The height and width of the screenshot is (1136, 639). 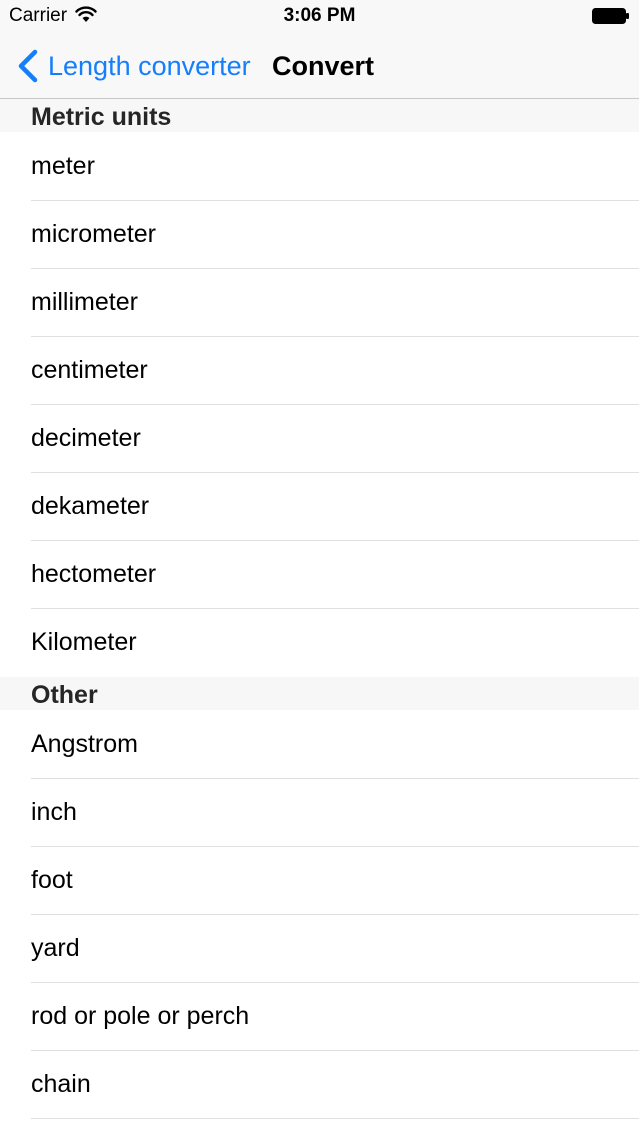 What do you see at coordinates (319, 745) in the screenshot?
I see `list-item: Angstrom` at bounding box center [319, 745].